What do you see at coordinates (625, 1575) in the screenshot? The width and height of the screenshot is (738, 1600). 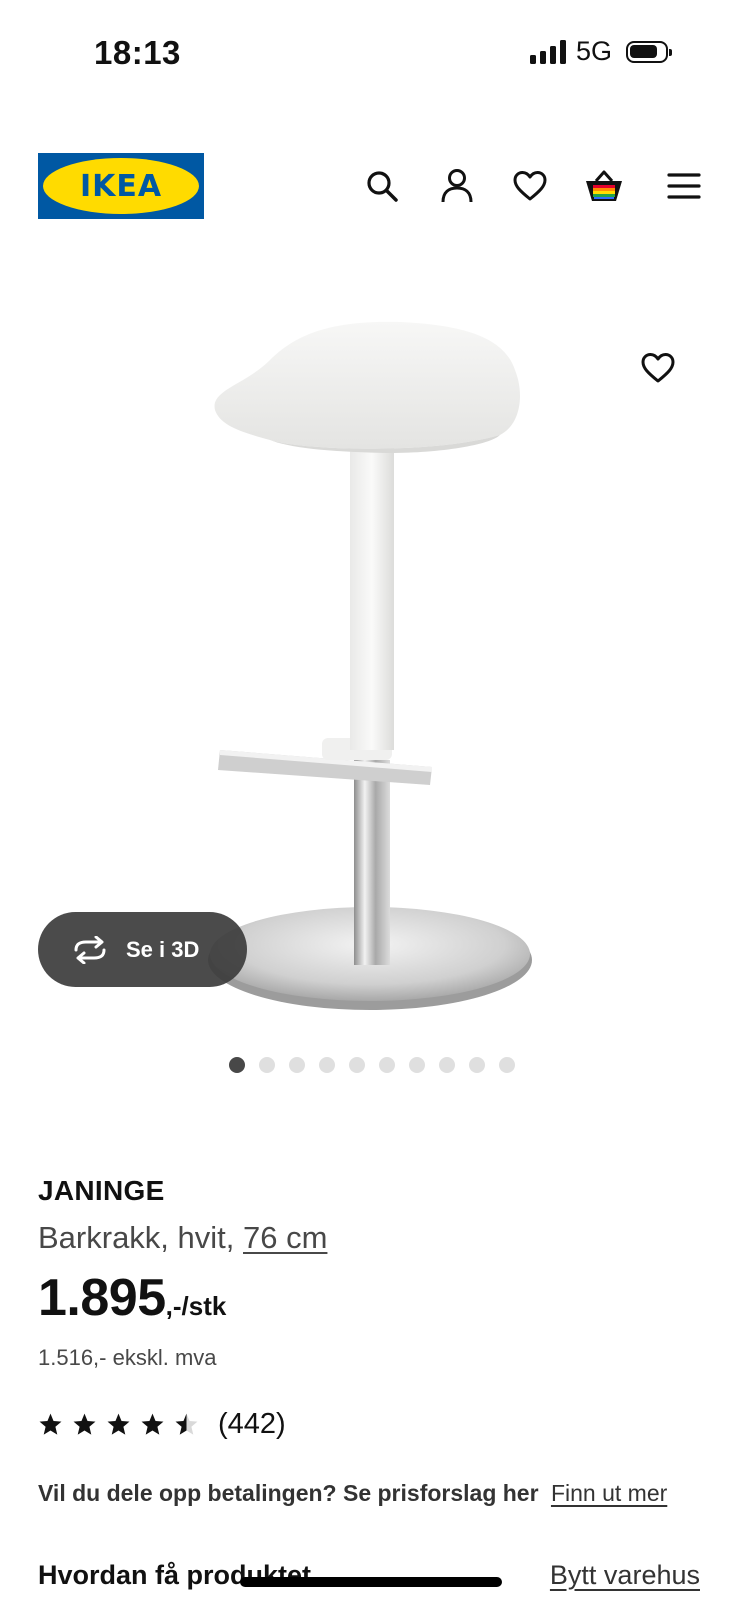 I see `change-store-link: Bytt varehus` at bounding box center [625, 1575].